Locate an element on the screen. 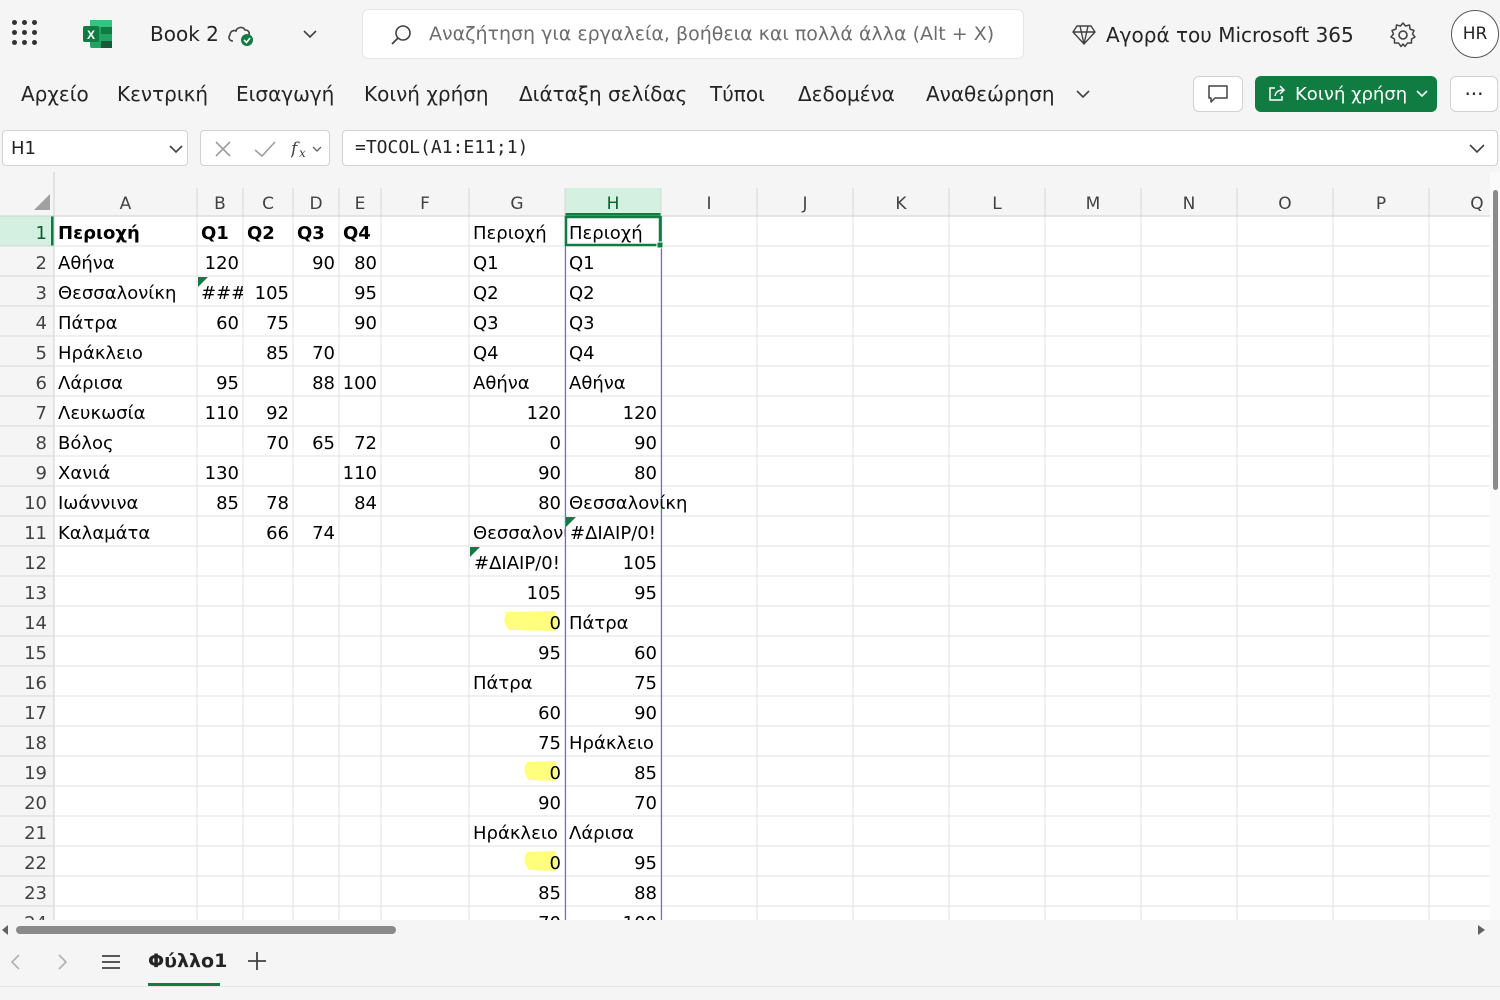 The height and width of the screenshot is (1000, 1500). column-header-b: B is located at coordinates (220, 204).